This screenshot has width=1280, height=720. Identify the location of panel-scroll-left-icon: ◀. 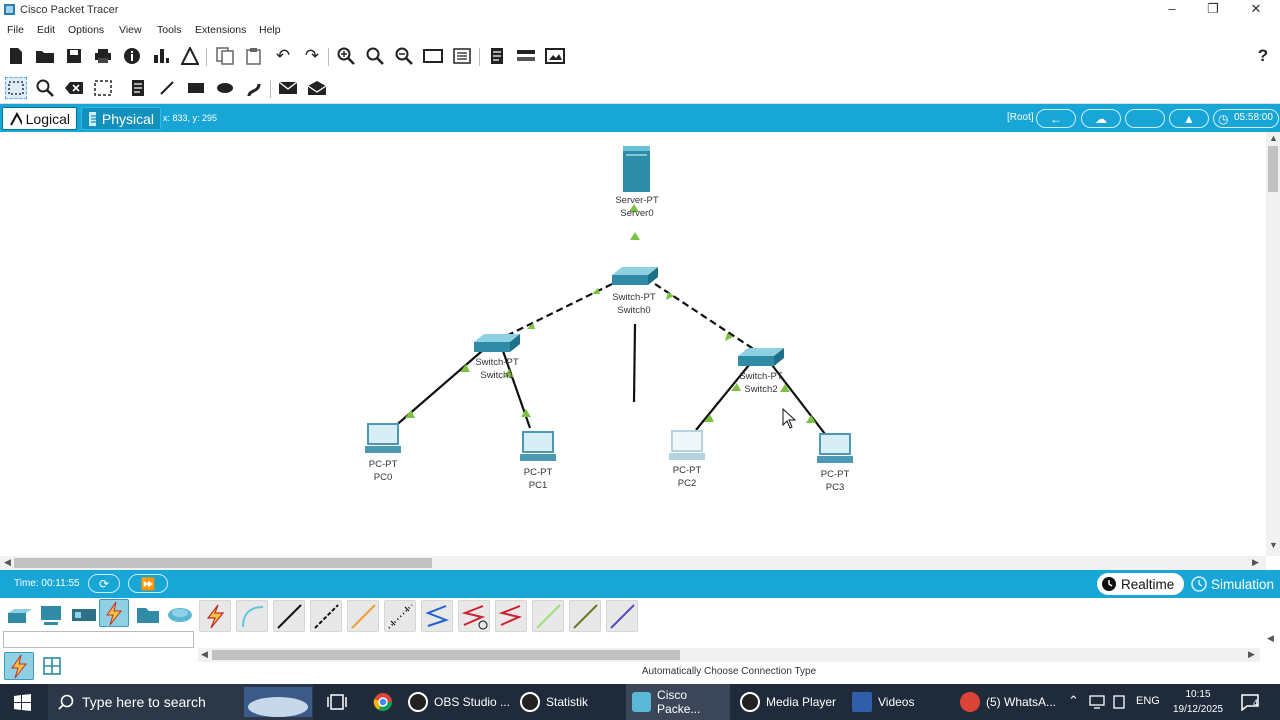
(204, 654).